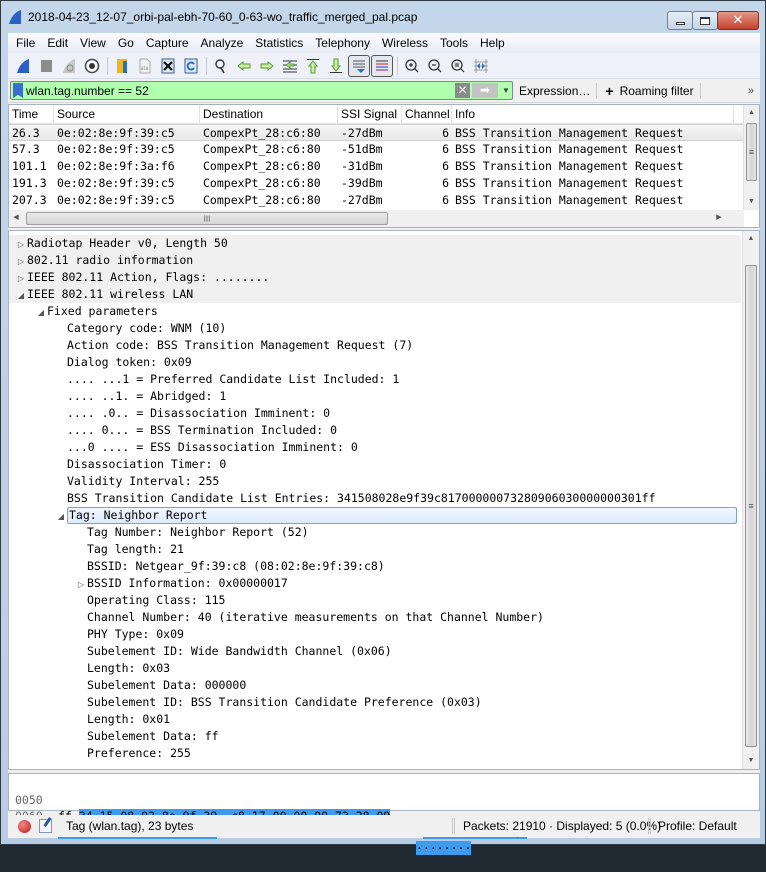 This screenshot has height=872, width=766. Describe the element at coordinates (375, 260) in the screenshot. I see `tree-item: ▷ 802.11 radio information` at that location.